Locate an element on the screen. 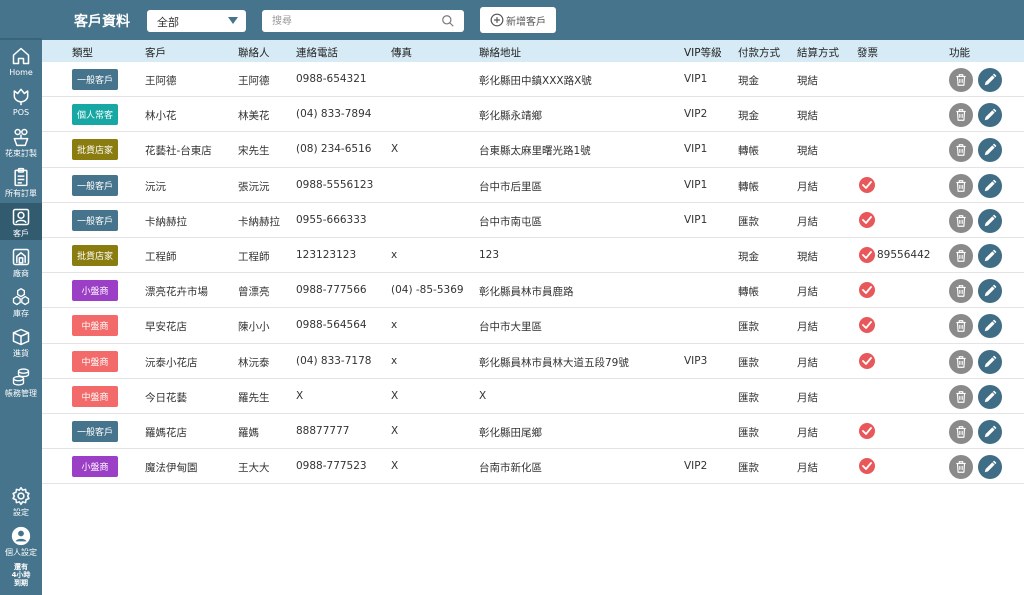  sidebar-item-settings: 設定 is located at coordinates (21, 502).